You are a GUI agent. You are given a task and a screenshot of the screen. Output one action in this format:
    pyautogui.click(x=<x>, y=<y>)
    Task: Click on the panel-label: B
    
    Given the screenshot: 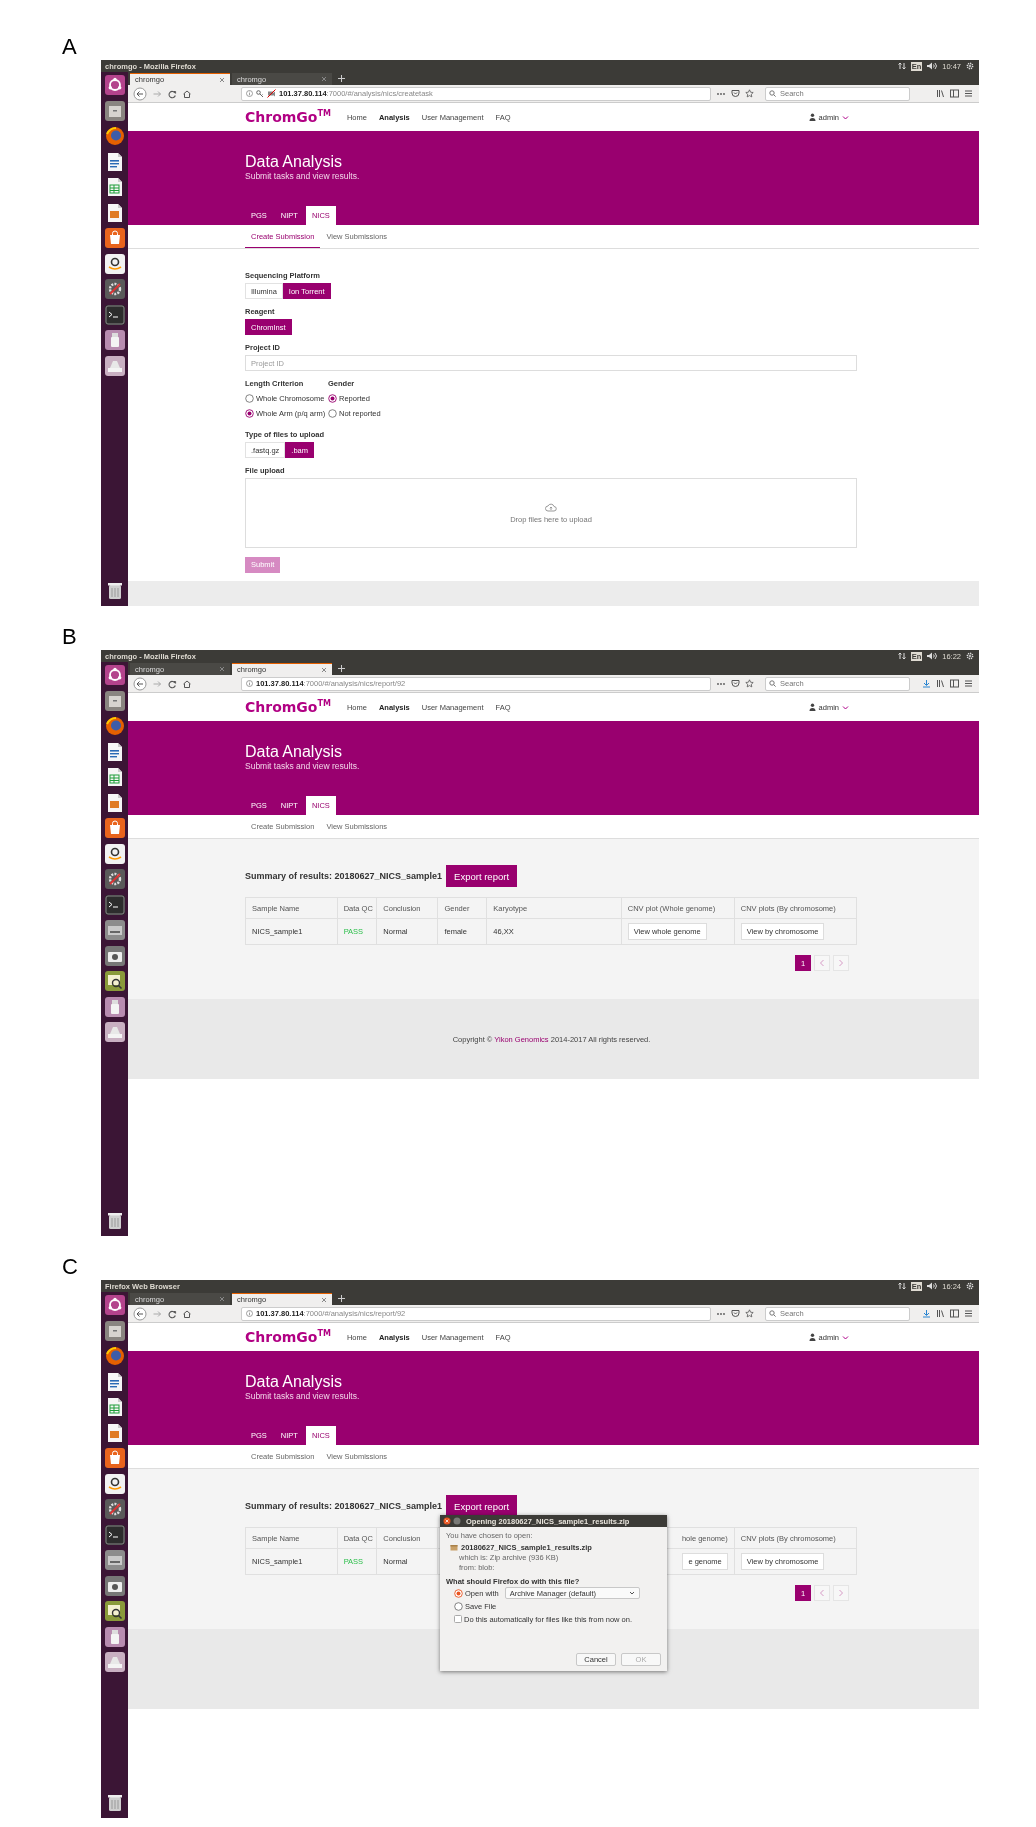 What is the action you would take?
    pyautogui.click(x=69, y=637)
    